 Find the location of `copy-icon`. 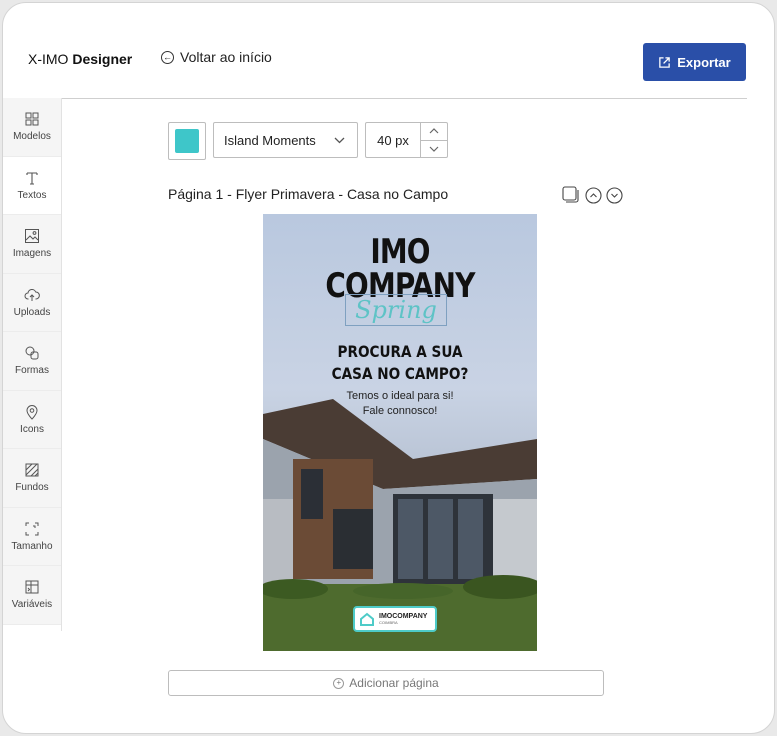

copy-icon is located at coordinates (570, 194).